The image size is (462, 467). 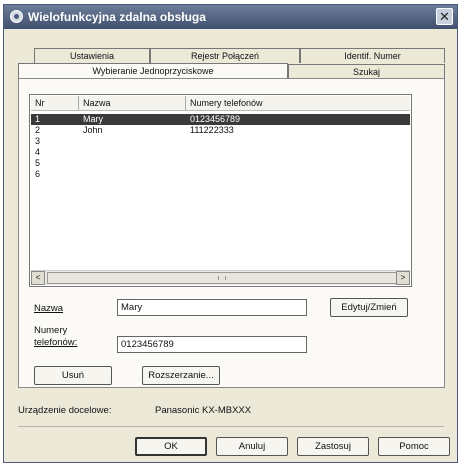 I want to click on phone-label-line1: Numery, so click(x=51, y=330).